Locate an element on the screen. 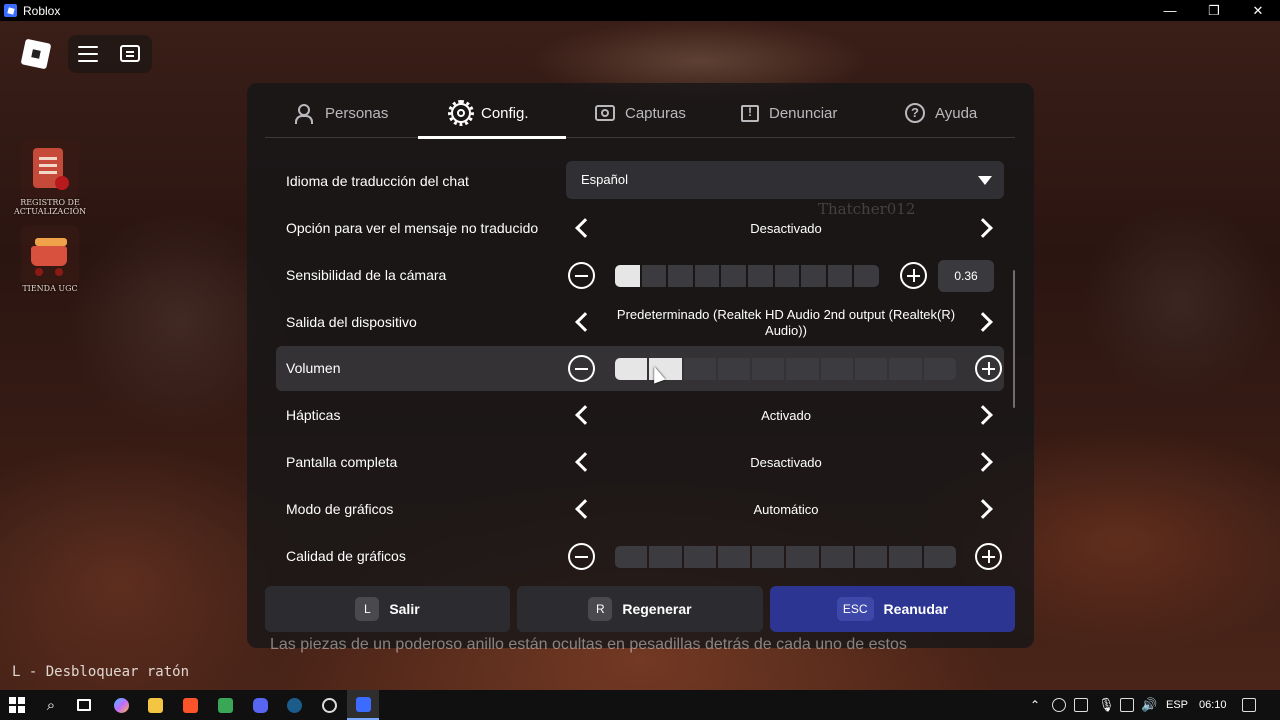  volume-slider is located at coordinates (785, 369).